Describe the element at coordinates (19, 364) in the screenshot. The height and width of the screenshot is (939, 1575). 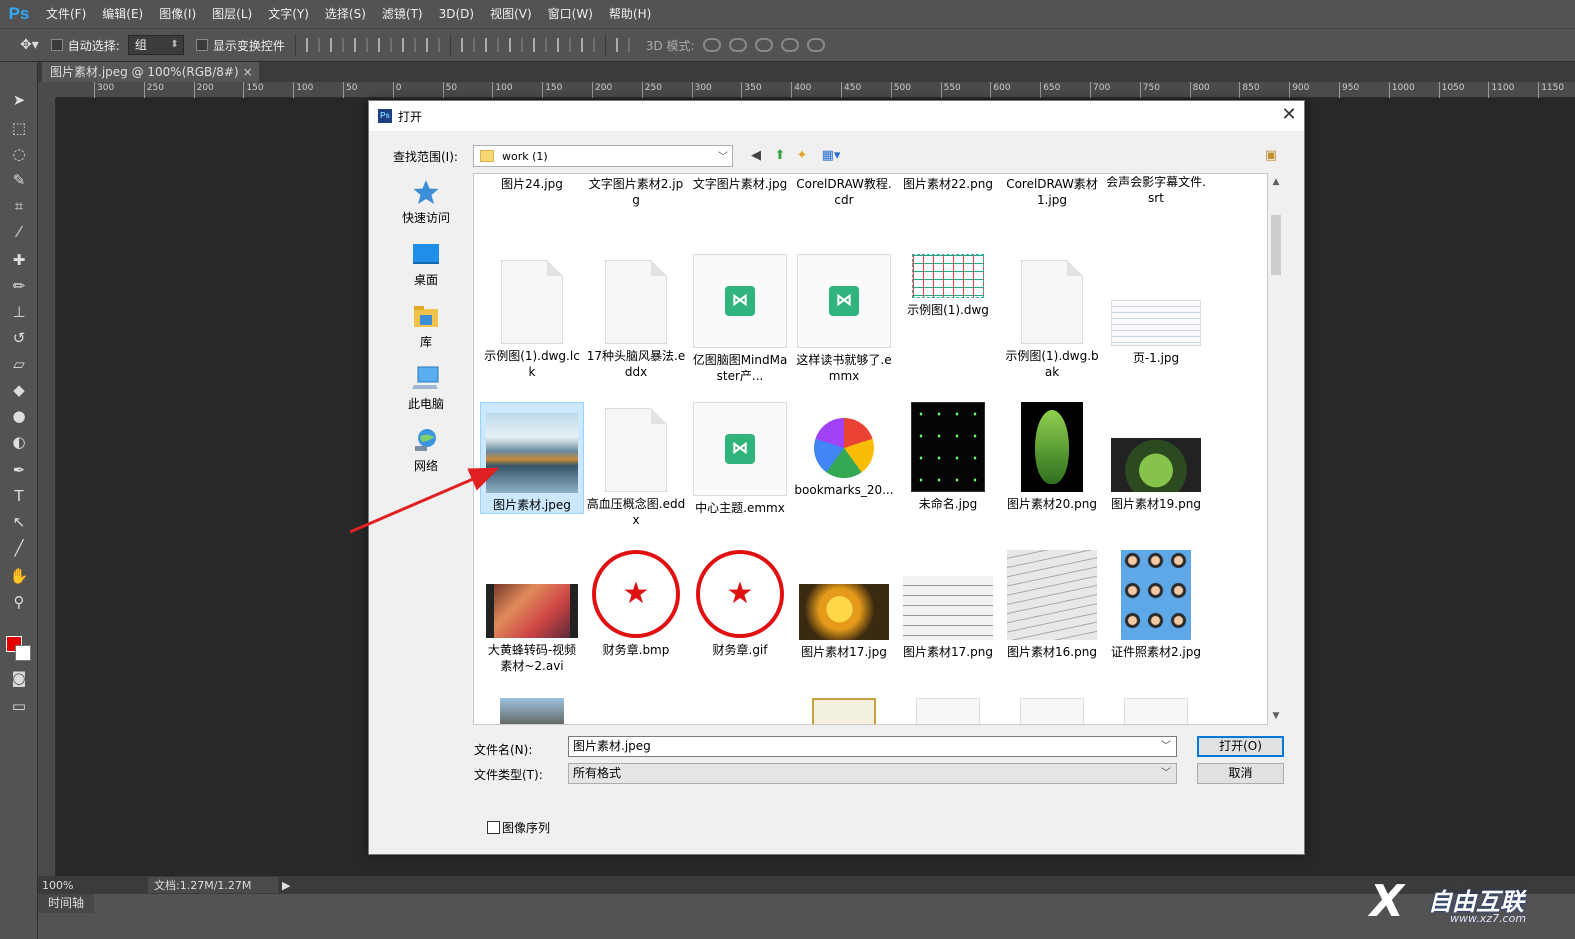
I see `eraser-tool-icon: ▱` at that location.